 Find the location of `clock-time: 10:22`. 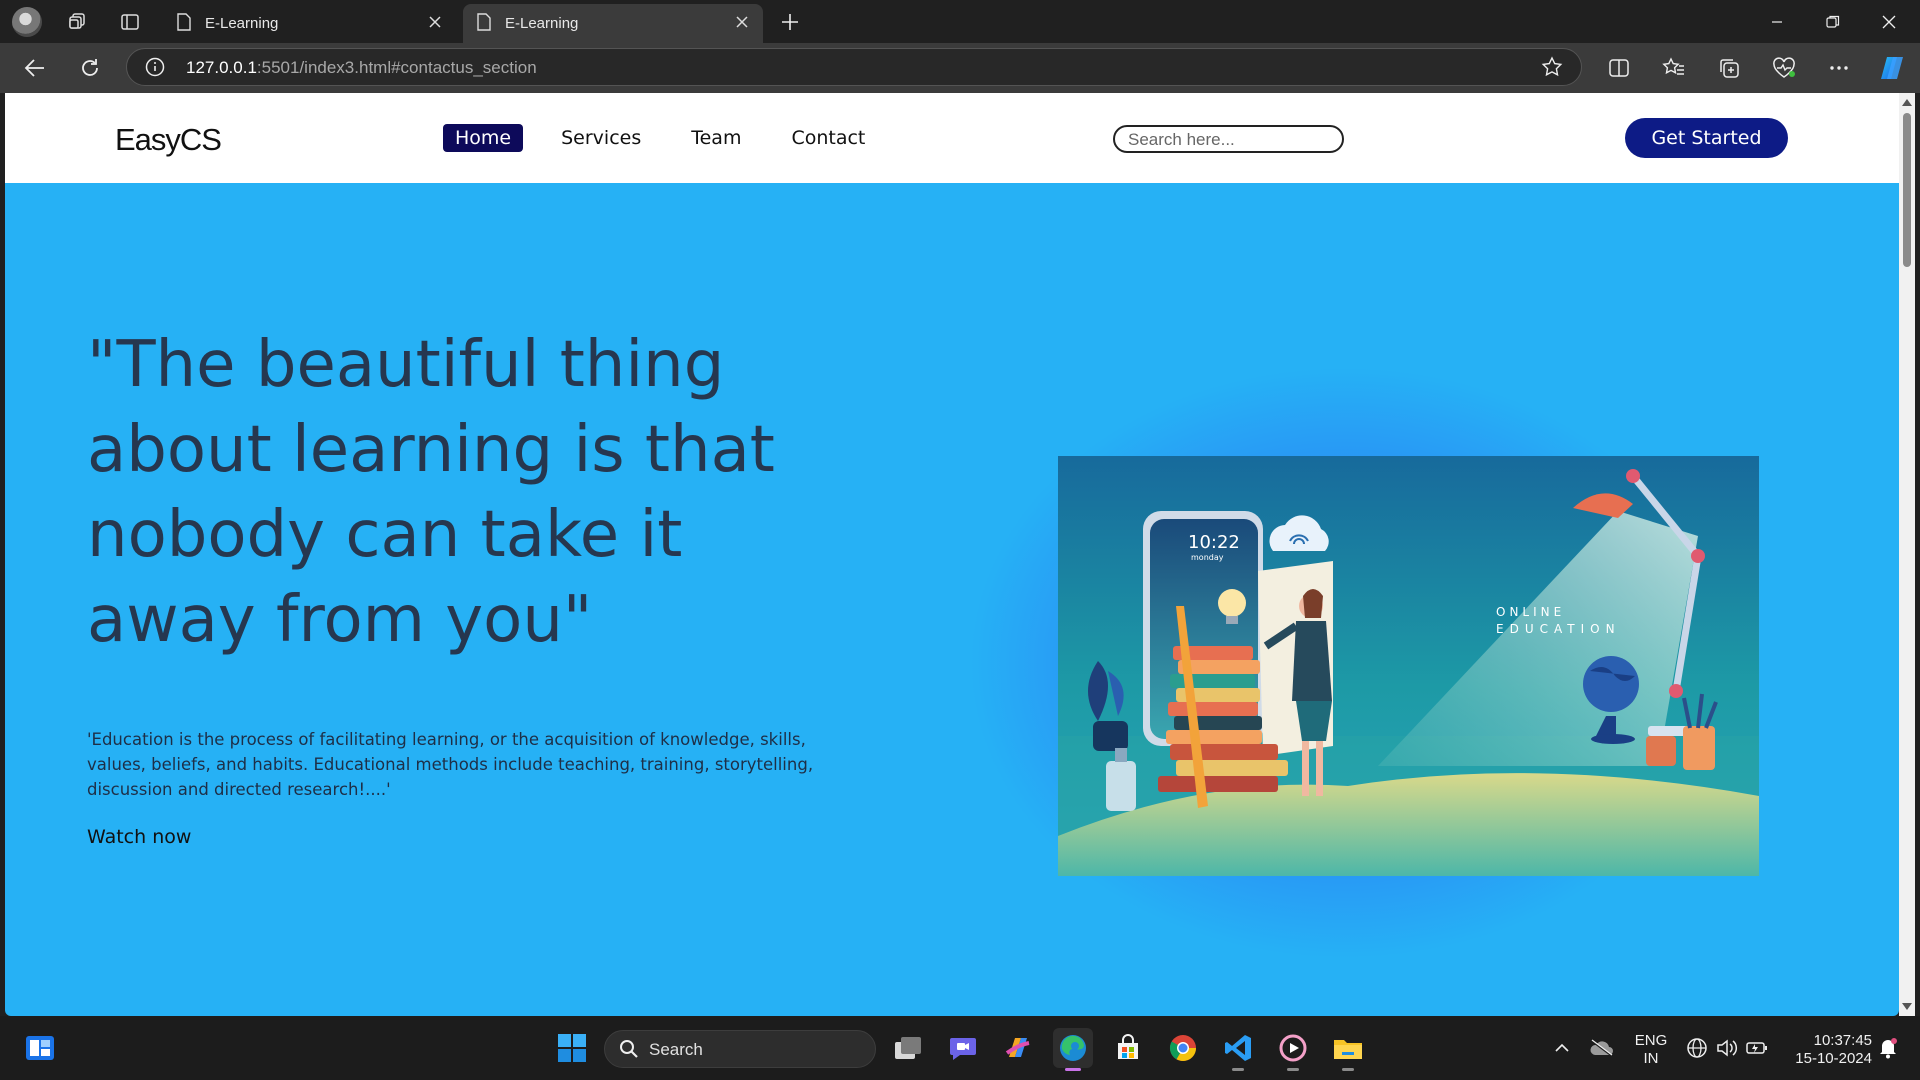

clock-time: 10:22 is located at coordinates (1214, 542).